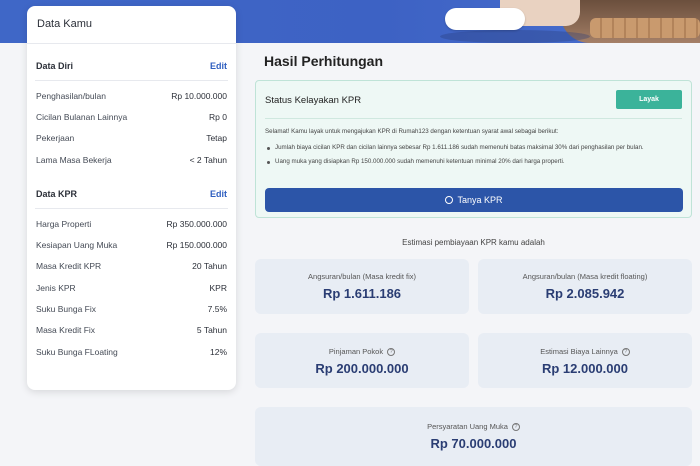 This screenshot has height=466, width=700. What do you see at coordinates (362, 293) in the screenshot?
I see `card-amount: Rp 1.611.186` at bounding box center [362, 293].